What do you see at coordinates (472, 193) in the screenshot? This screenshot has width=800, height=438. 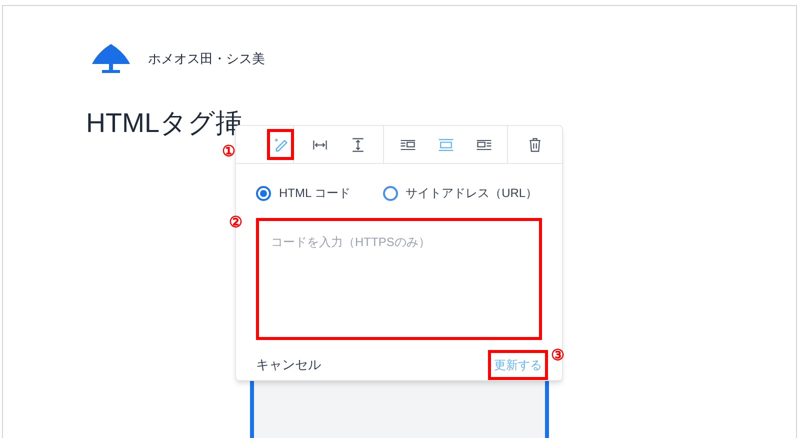 I see `option-label: サイトアドレス（URL）` at bounding box center [472, 193].